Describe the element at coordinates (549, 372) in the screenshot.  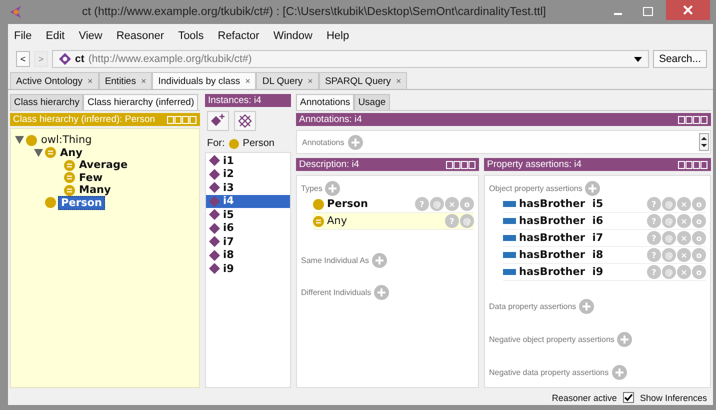
I see `section-label: Negative data property assertions` at that location.